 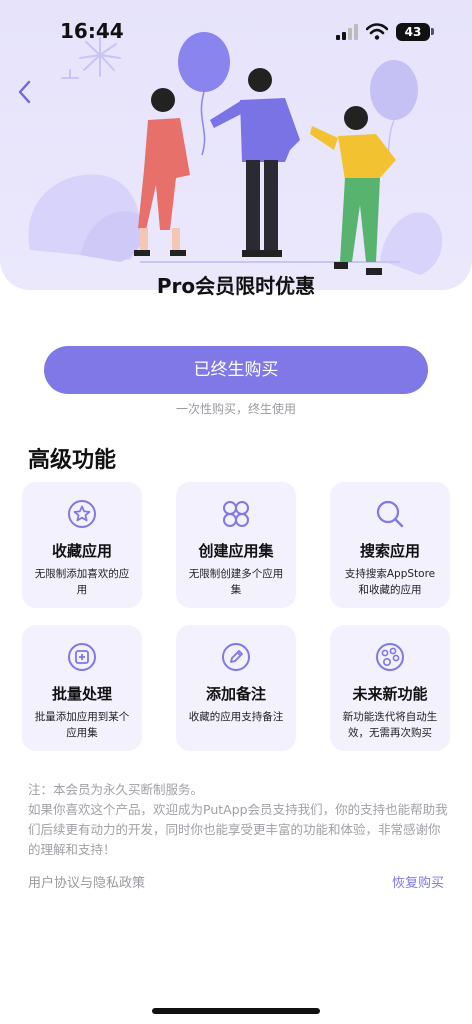 I want to click on battery-tip, so click(x=432, y=31).